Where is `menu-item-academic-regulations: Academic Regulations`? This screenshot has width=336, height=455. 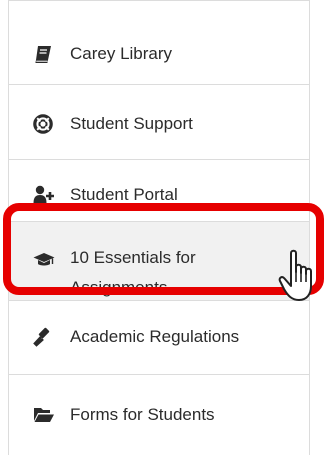 menu-item-academic-regulations: Academic Regulations is located at coordinates (159, 337).